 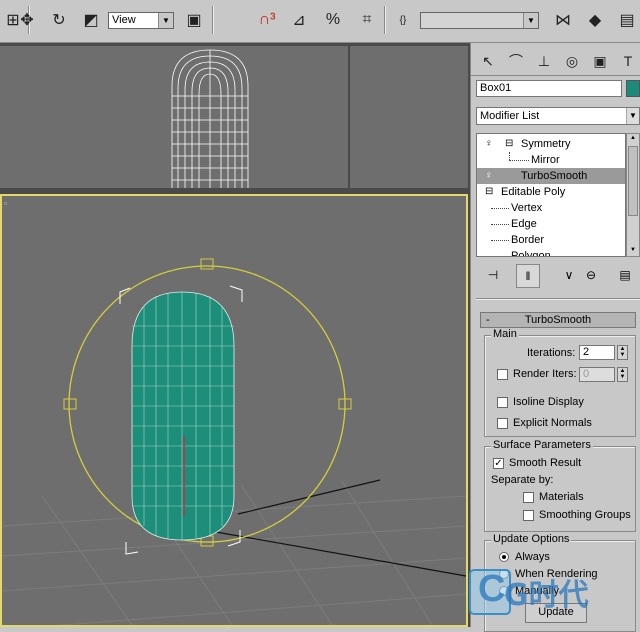 I want to click on watermark-logo: C G时代, so click(x=554, y=596).